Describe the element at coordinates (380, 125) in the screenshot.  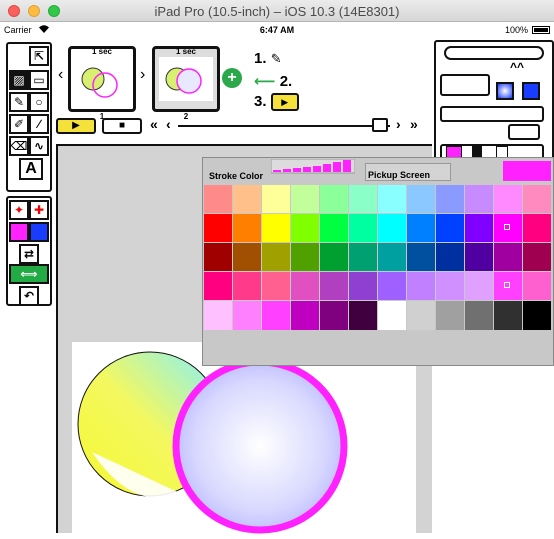
I see `timeline-thumb` at that location.